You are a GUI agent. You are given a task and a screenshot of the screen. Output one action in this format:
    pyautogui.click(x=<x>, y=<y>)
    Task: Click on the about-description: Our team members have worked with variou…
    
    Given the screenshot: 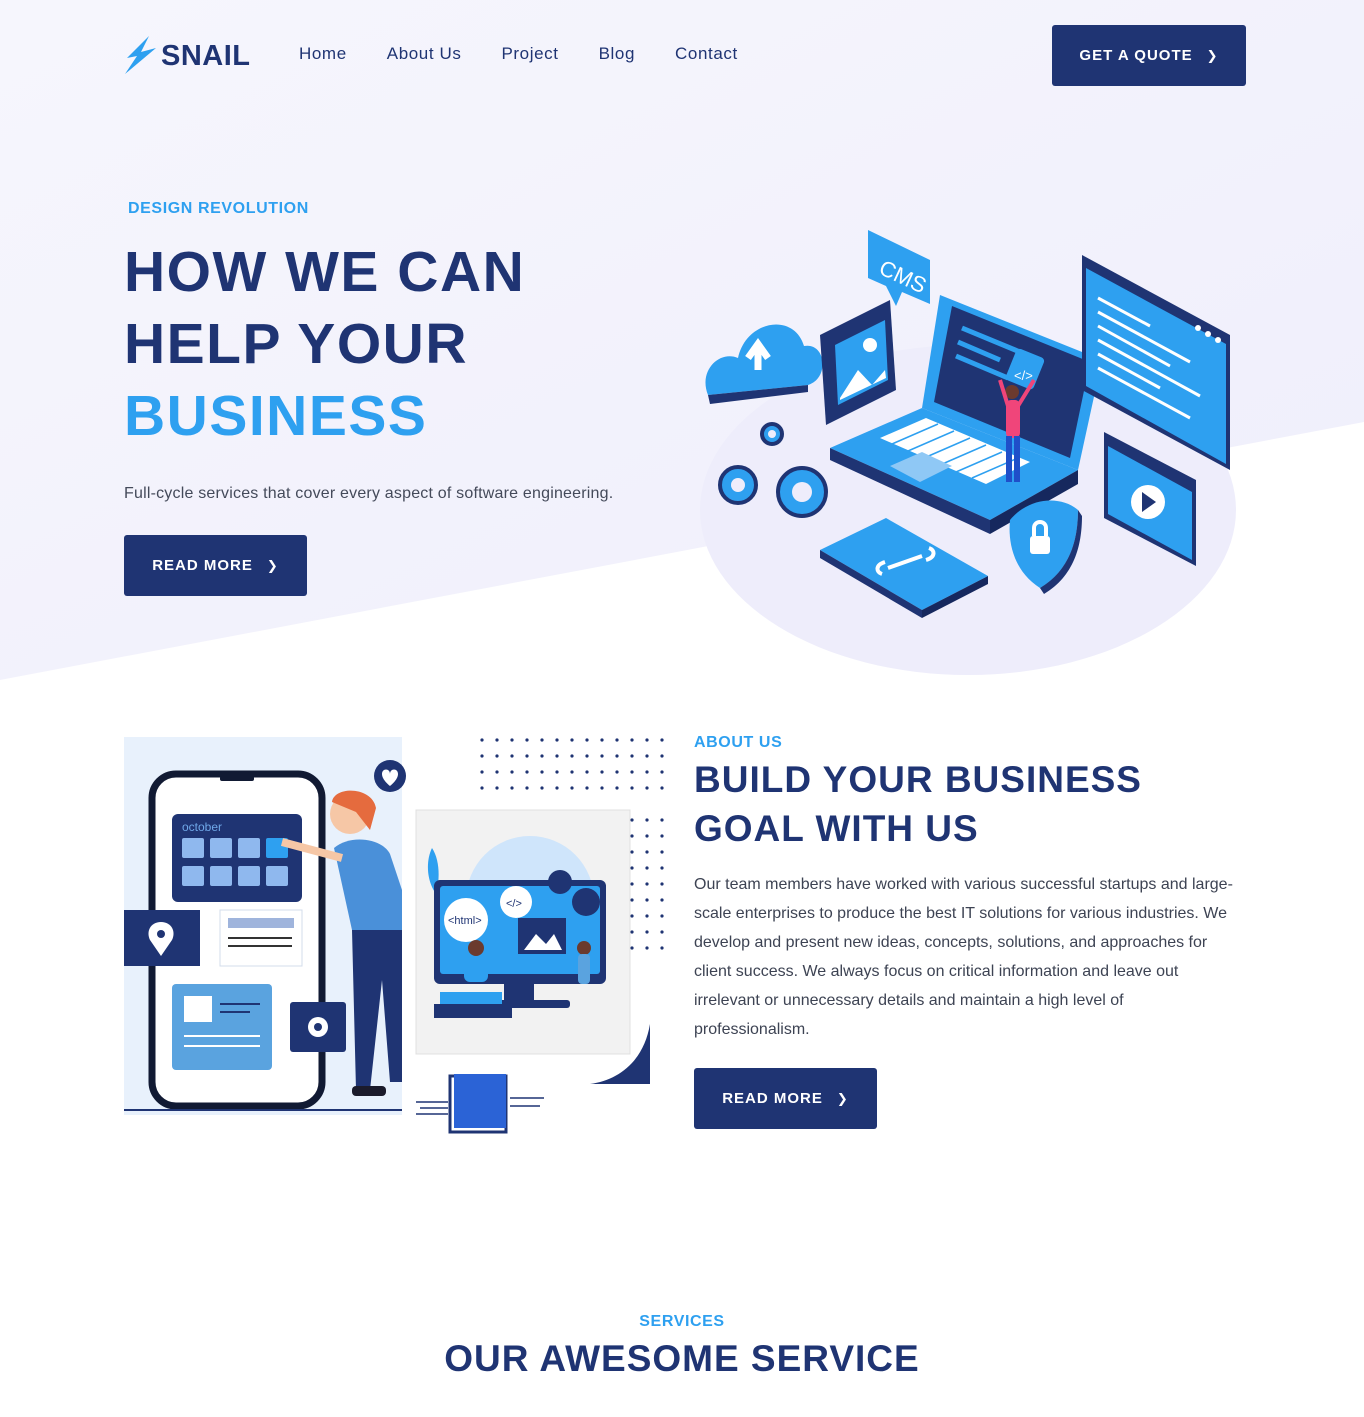 What is the action you would take?
    pyautogui.click(x=963, y=957)
    